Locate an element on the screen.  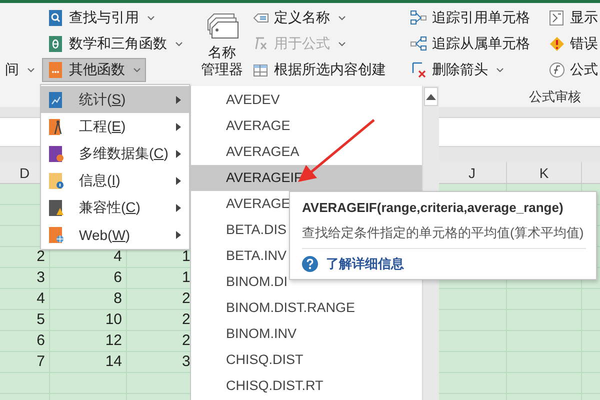
group-label: 公式审核 is located at coordinates (555, 97).